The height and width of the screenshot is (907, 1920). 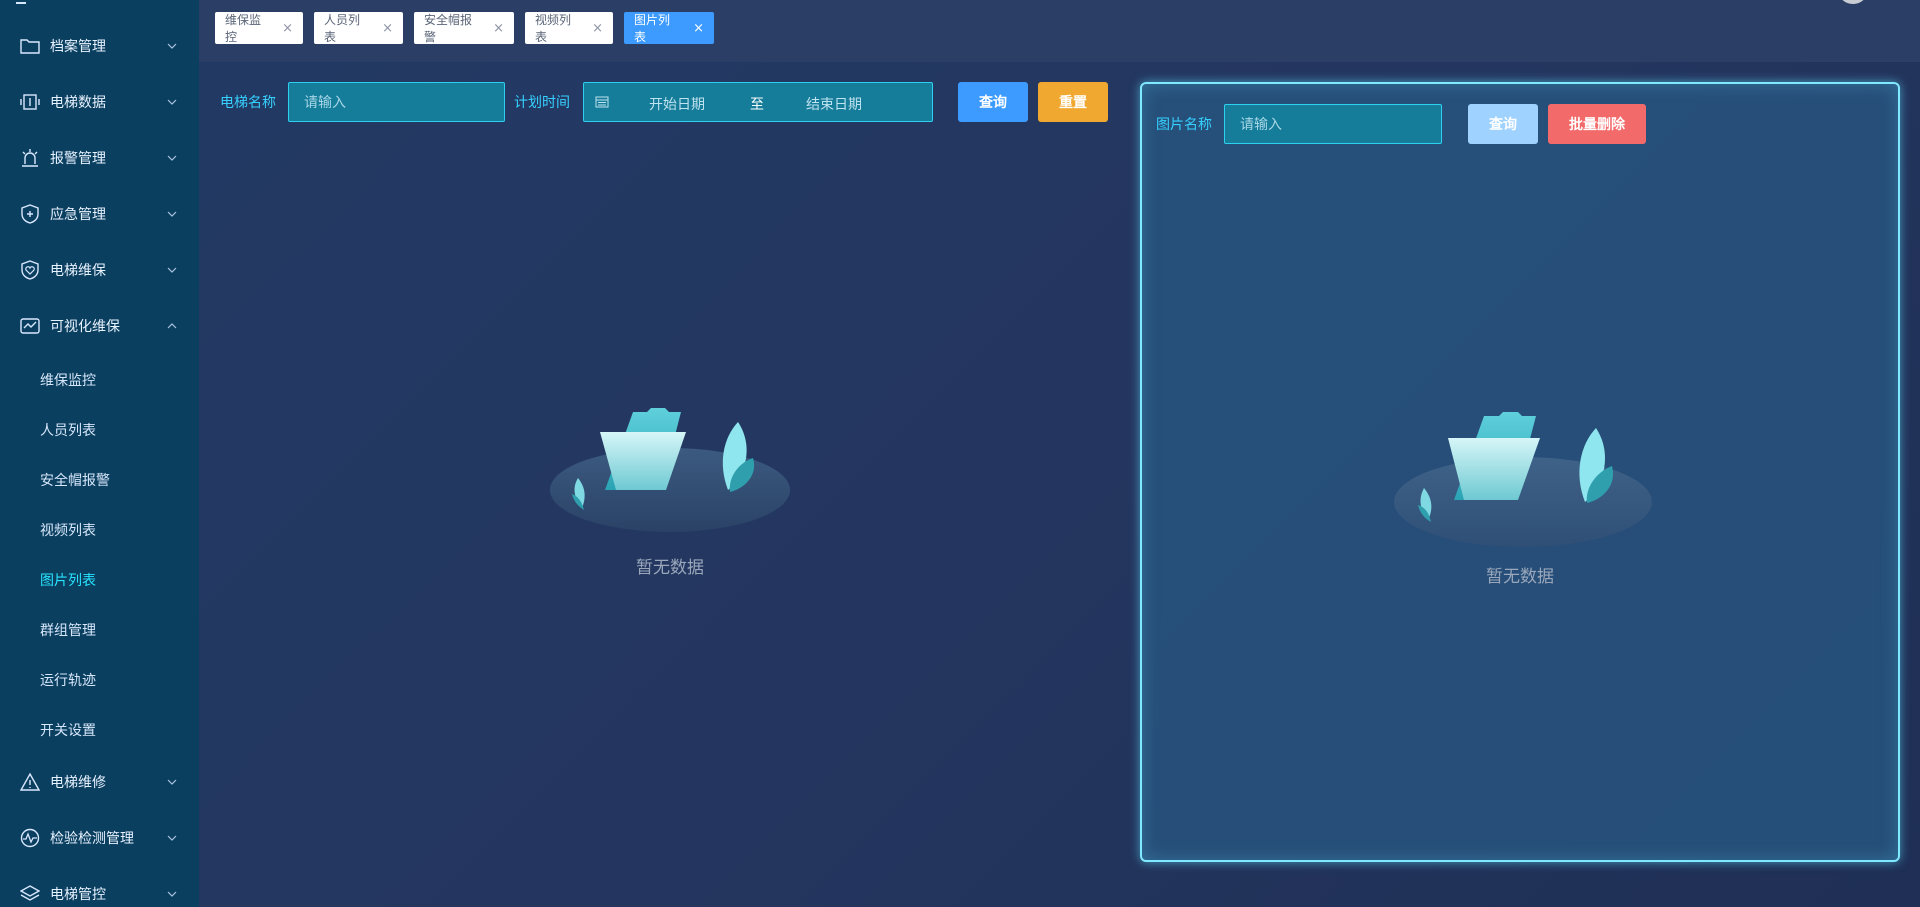 I want to click on sidebar-item-label: 电梯维保, so click(x=78, y=271).